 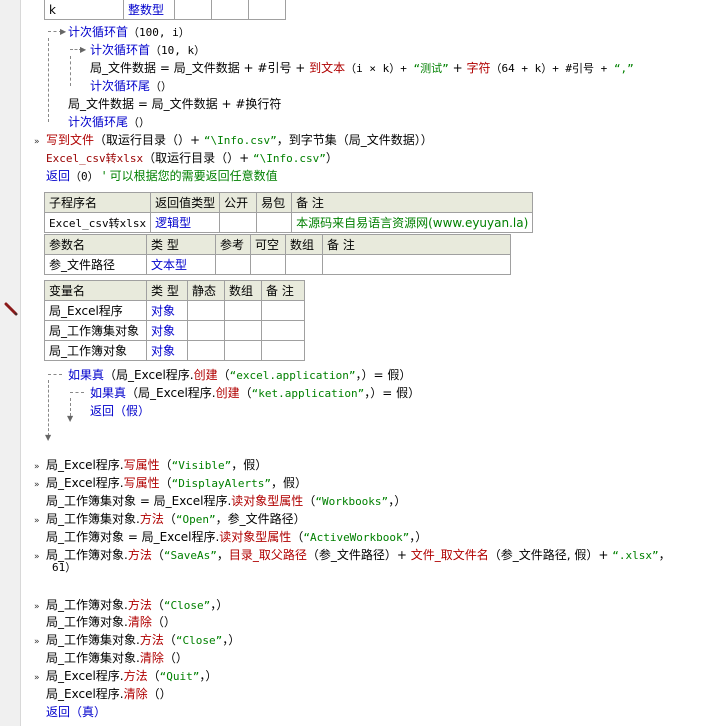 What do you see at coordinates (176, 519) in the screenshot?
I see `code-line: 局_工作簿集对象.方法（“Open”，参_文件路径）` at bounding box center [176, 519].